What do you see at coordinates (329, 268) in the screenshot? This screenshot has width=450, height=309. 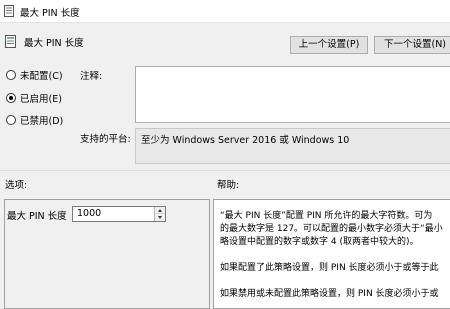 I see `help-text-line: 如果配置了此策略设置，则 PIN 长度必须小于或等于此` at bounding box center [329, 268].